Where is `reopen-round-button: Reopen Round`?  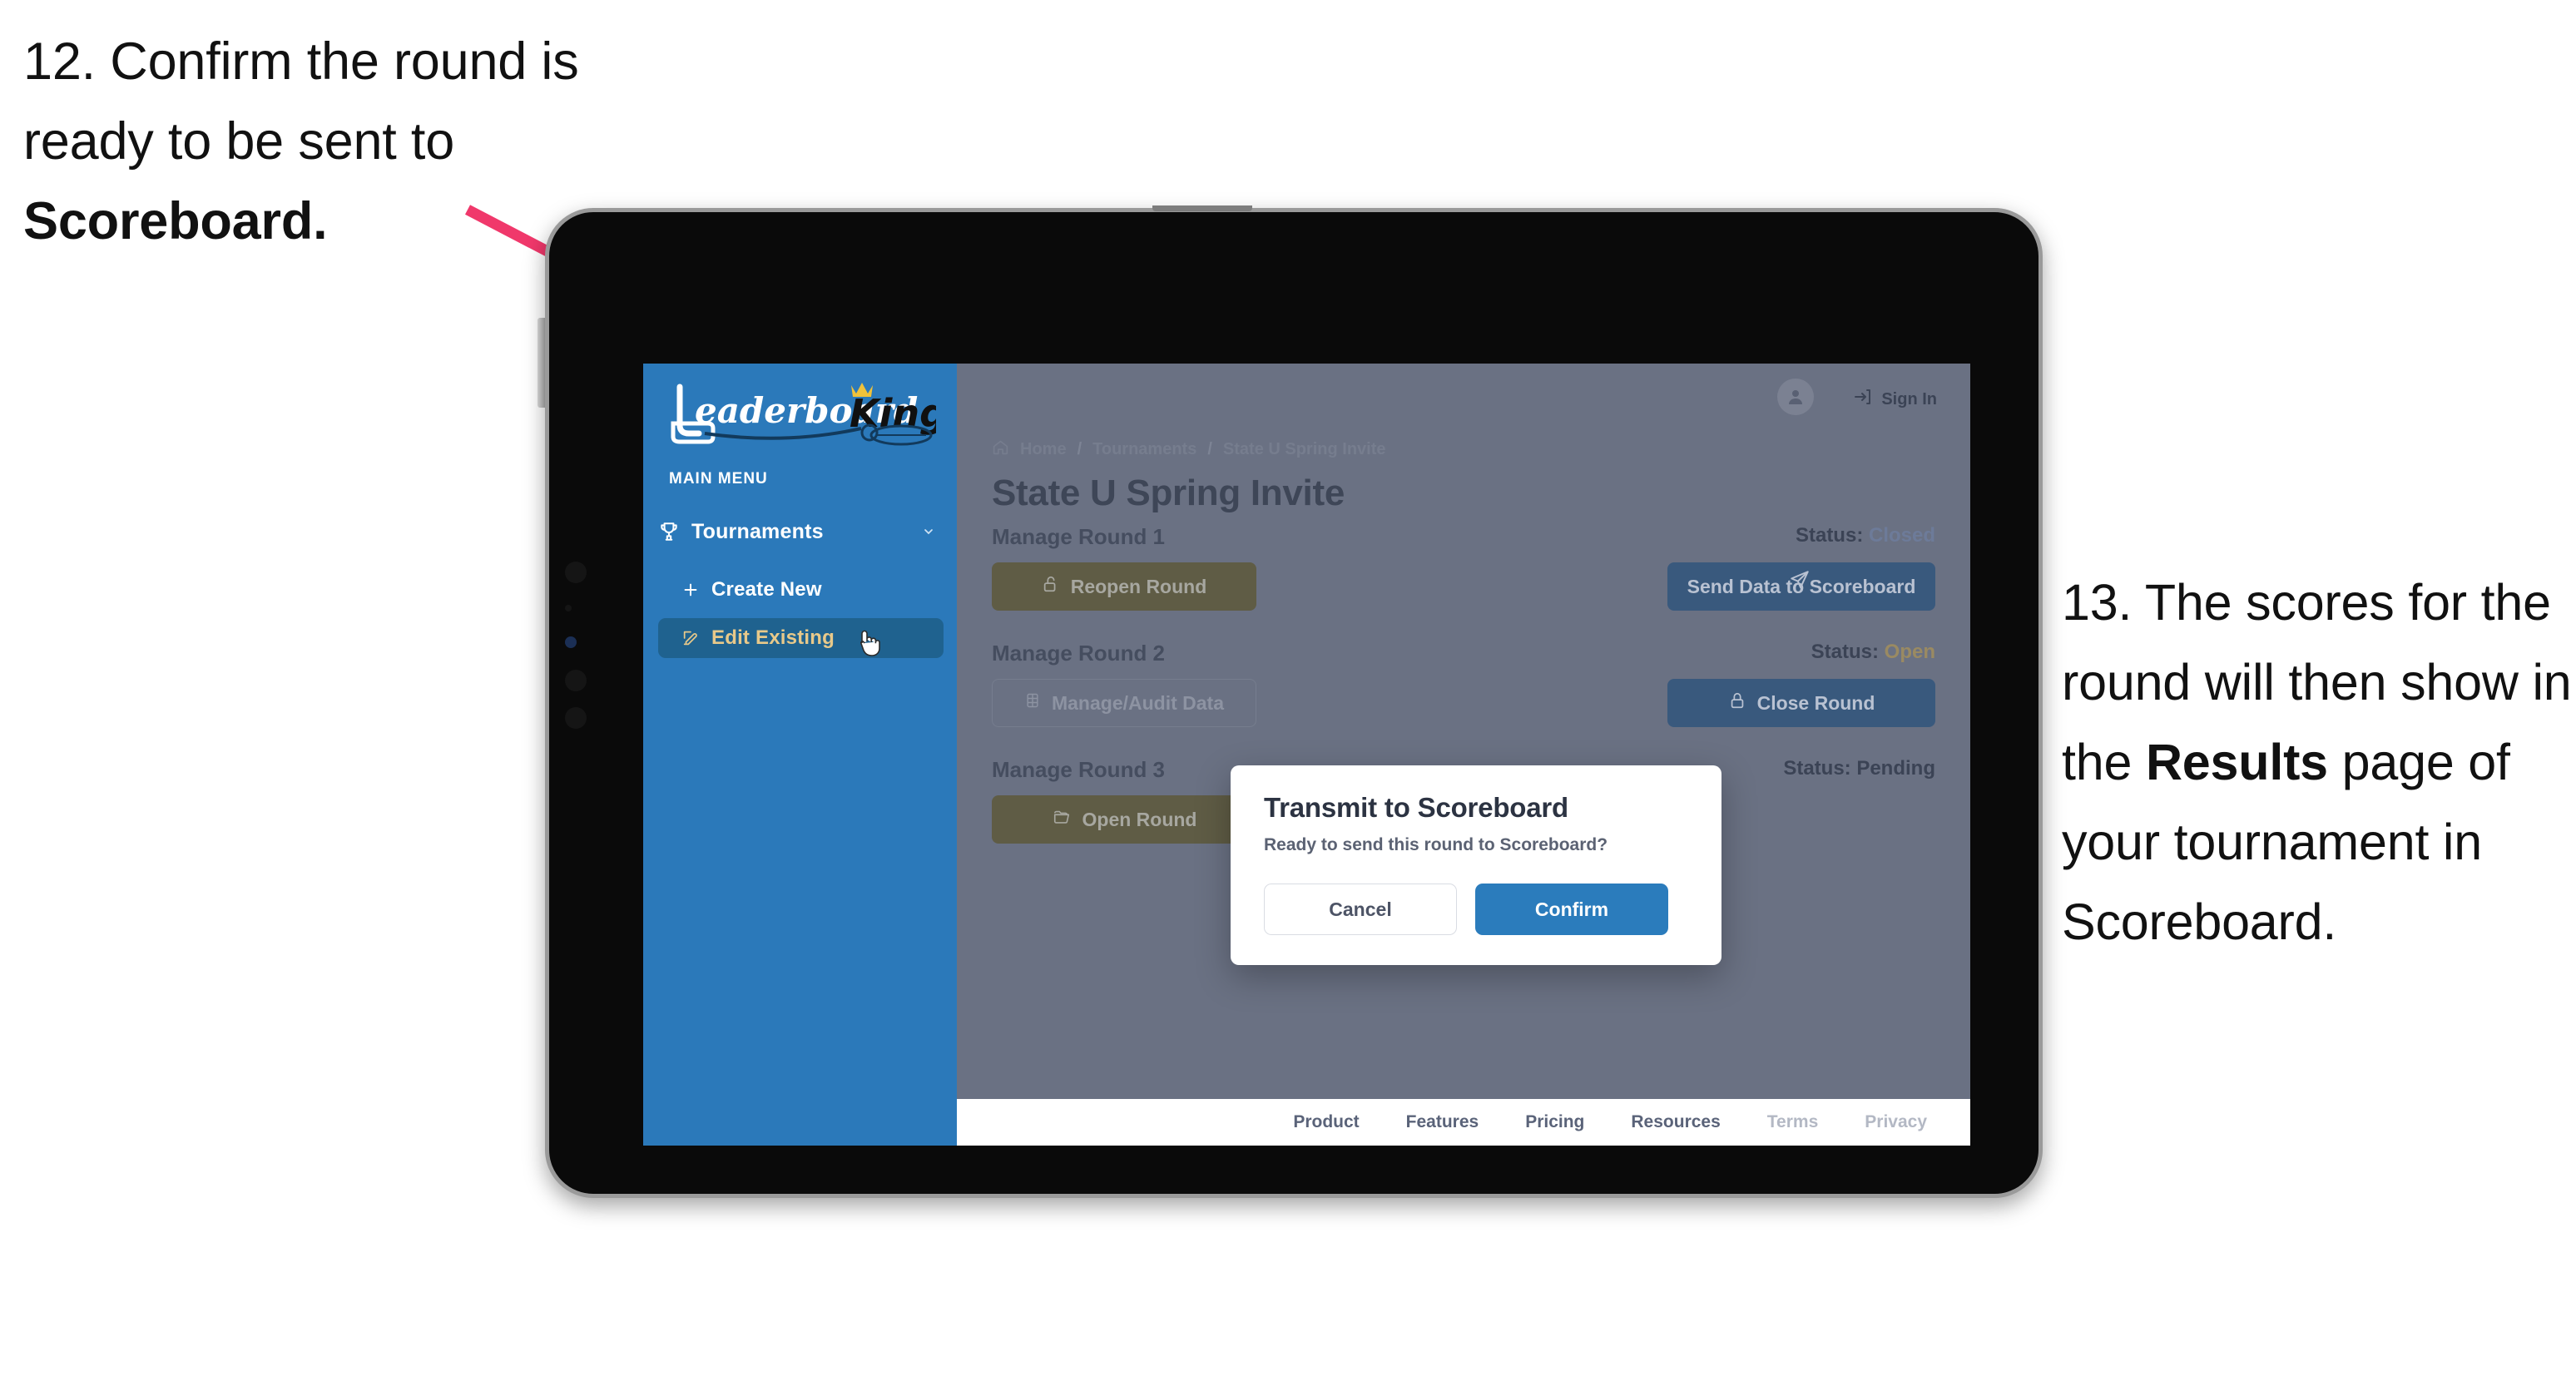 reopen-round-button: Reopen Round is located at coordinates (1124, 586).